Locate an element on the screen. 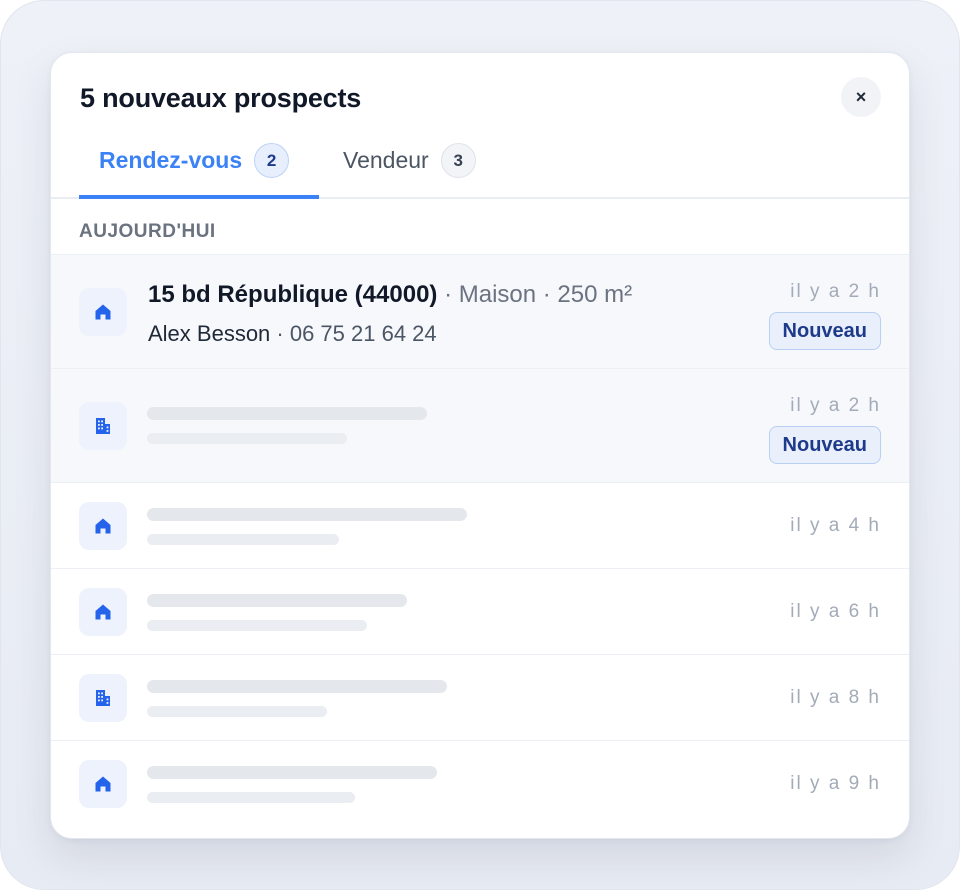  contact-phone: · 06 75 21 64 24 is located at coordinates (353, 333).